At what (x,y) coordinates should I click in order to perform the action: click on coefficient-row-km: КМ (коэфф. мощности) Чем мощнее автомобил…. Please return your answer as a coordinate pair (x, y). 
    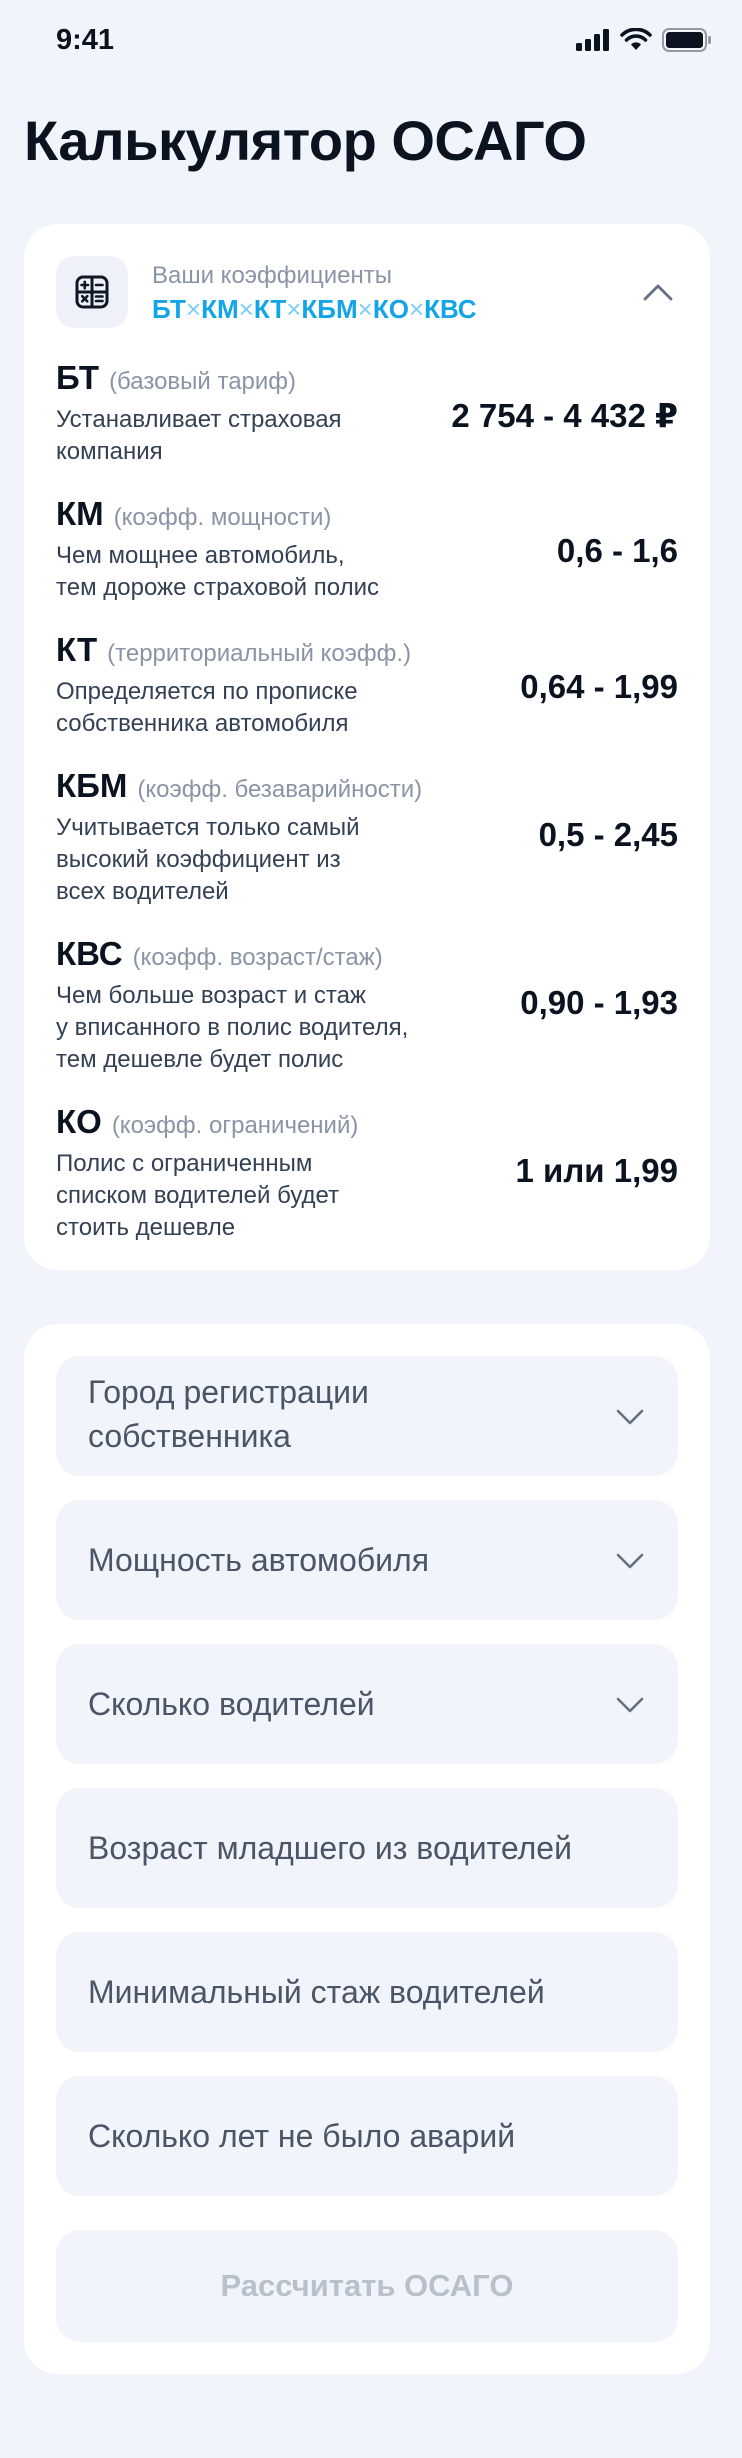
    Looking at the image, I should click on (367, 549).